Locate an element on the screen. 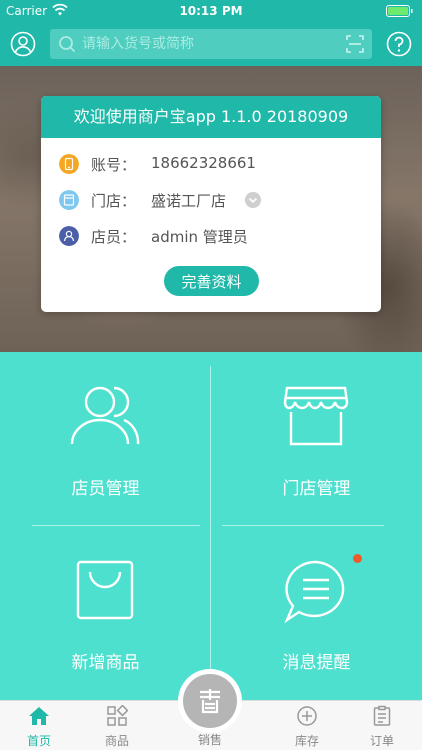 This screenshot has height=750, width=422. shopping-bag-icon is located at coordinates (105, 590).